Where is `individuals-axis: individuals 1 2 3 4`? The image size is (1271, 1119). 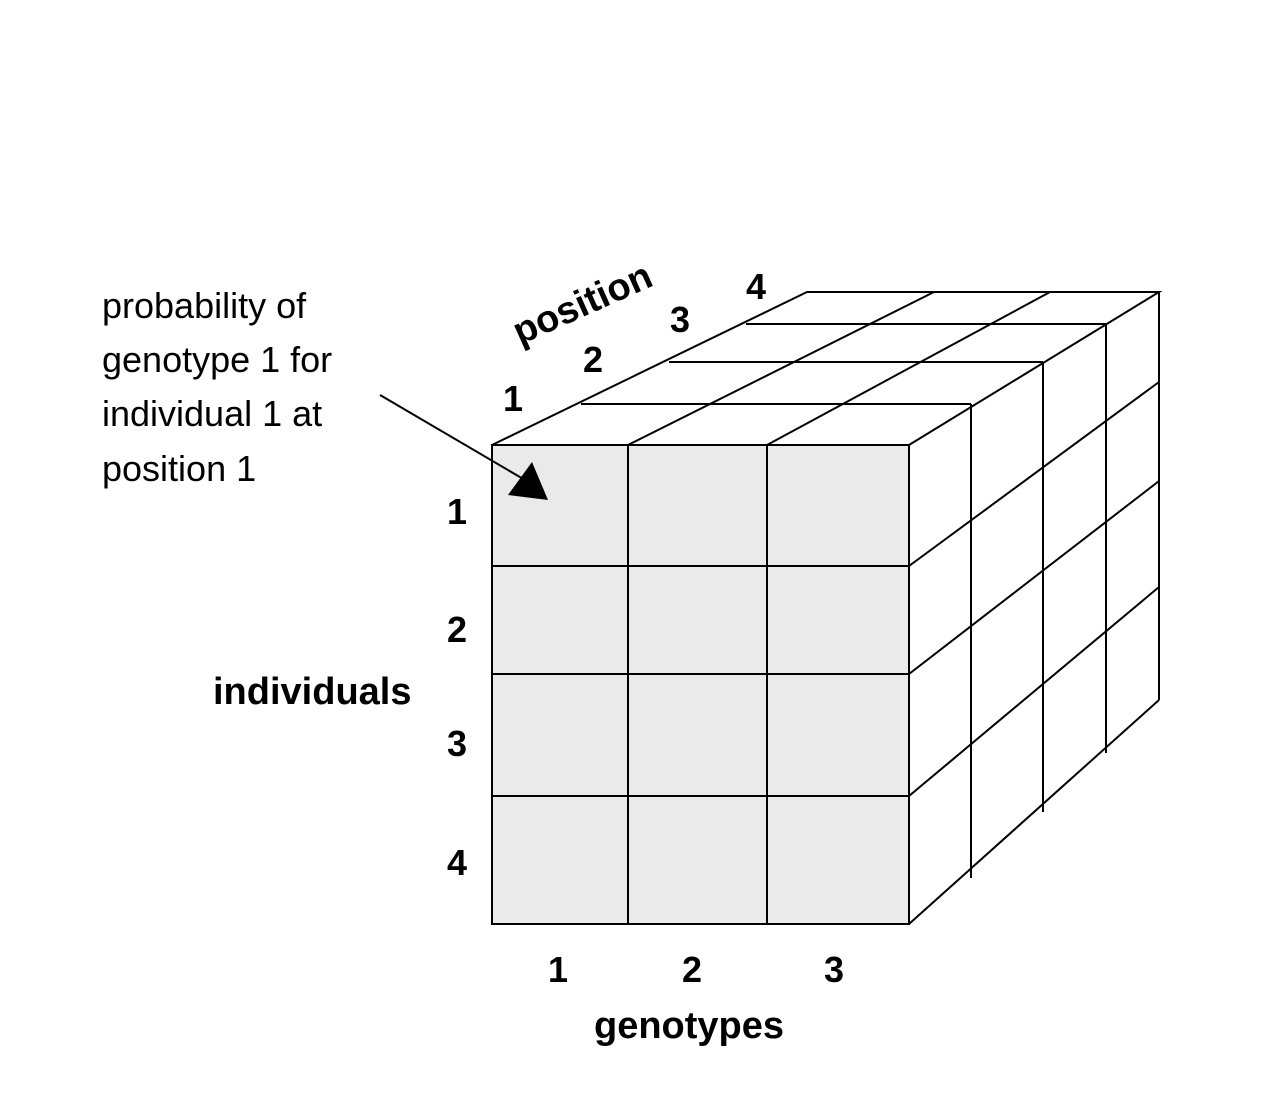
individuals-axis: individuals 1 2 3 4 is located at coordinates (340, 687).